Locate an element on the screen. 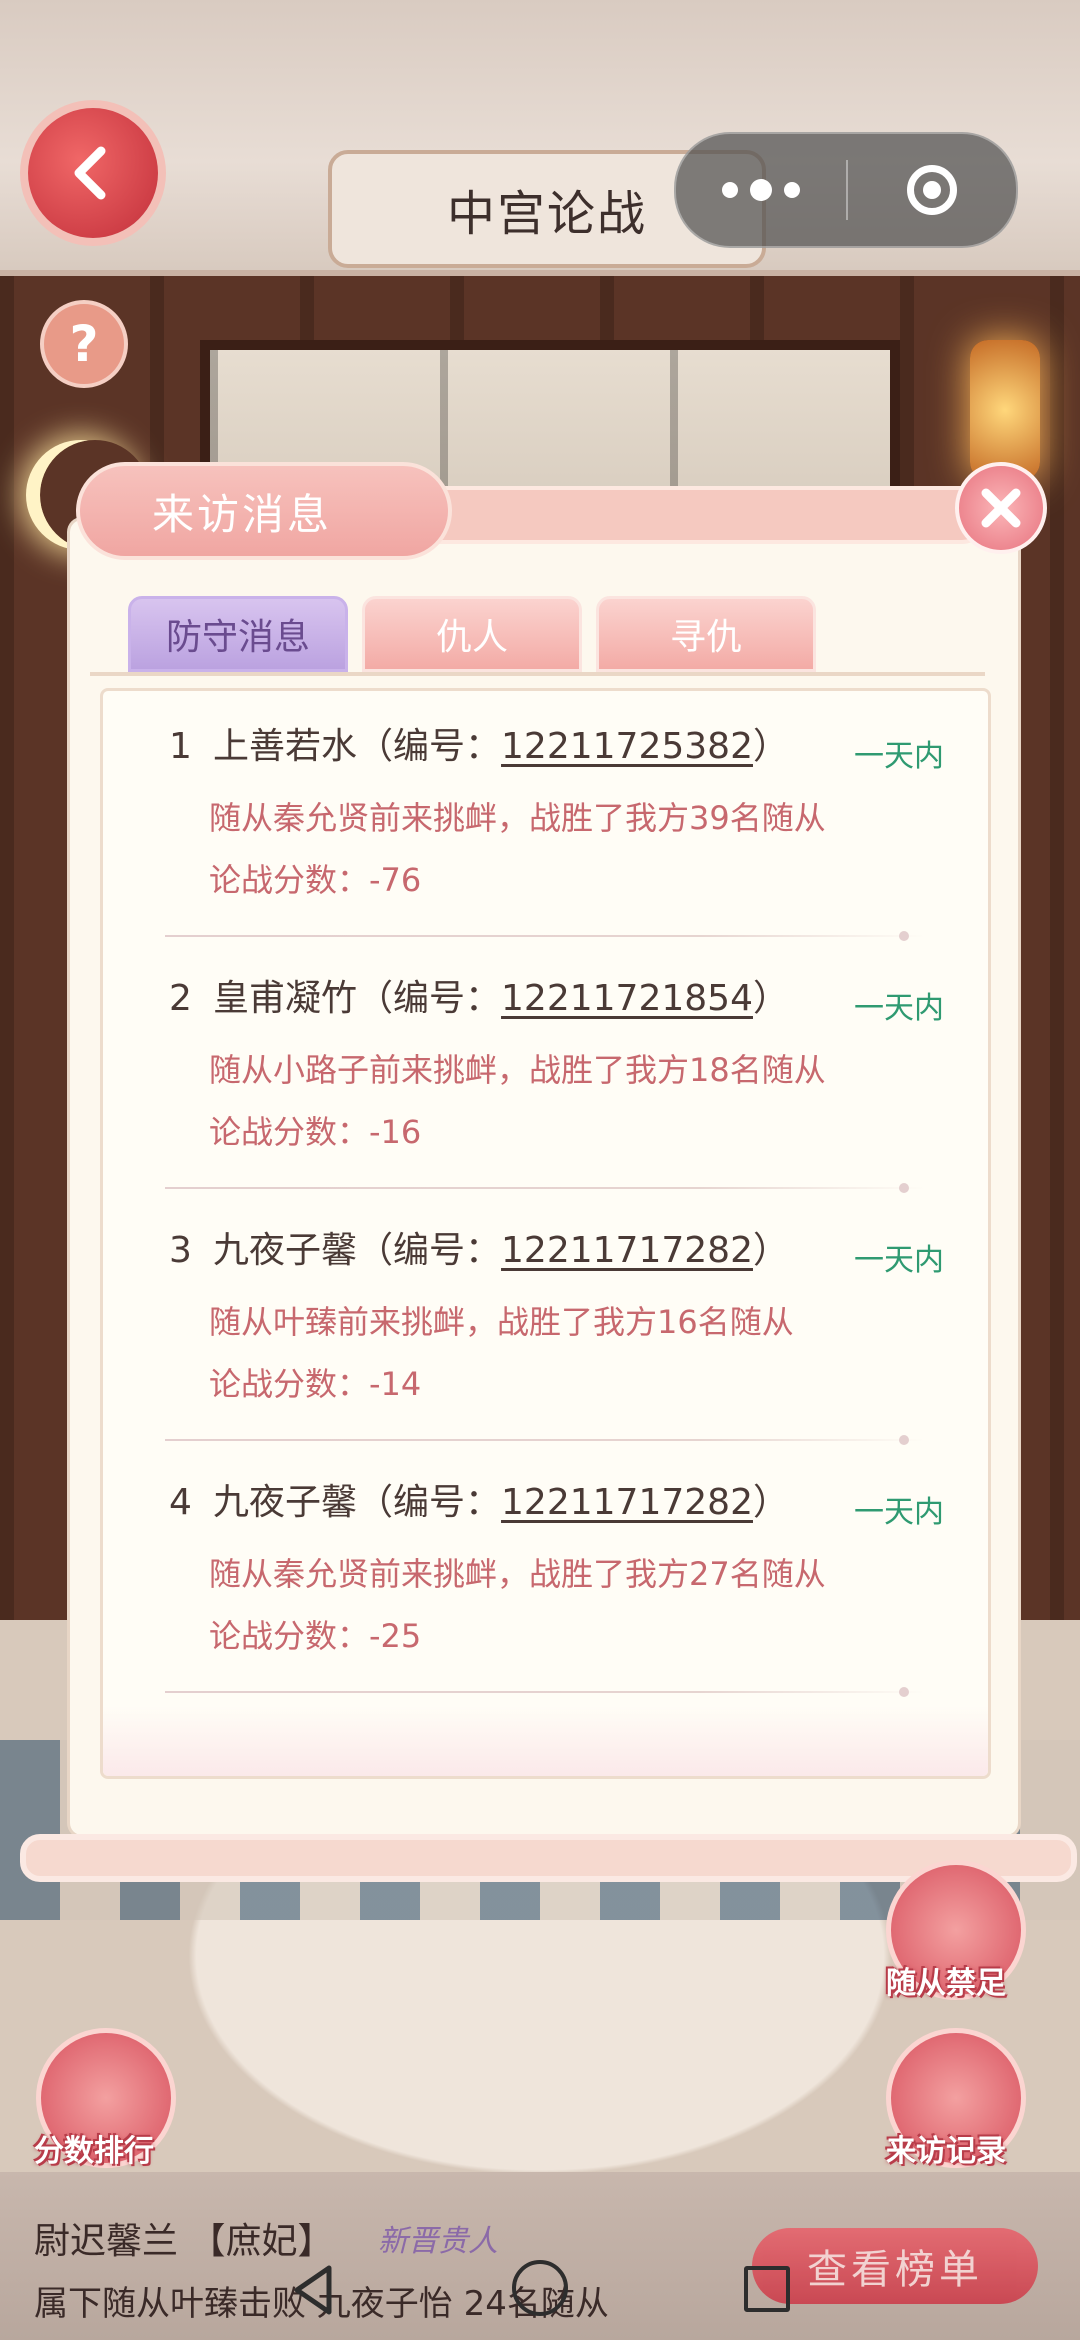 Image resolution: width=1080 pixels, height=2340 pixels. nav-recents-icon is located at coordinates (767, 2289).